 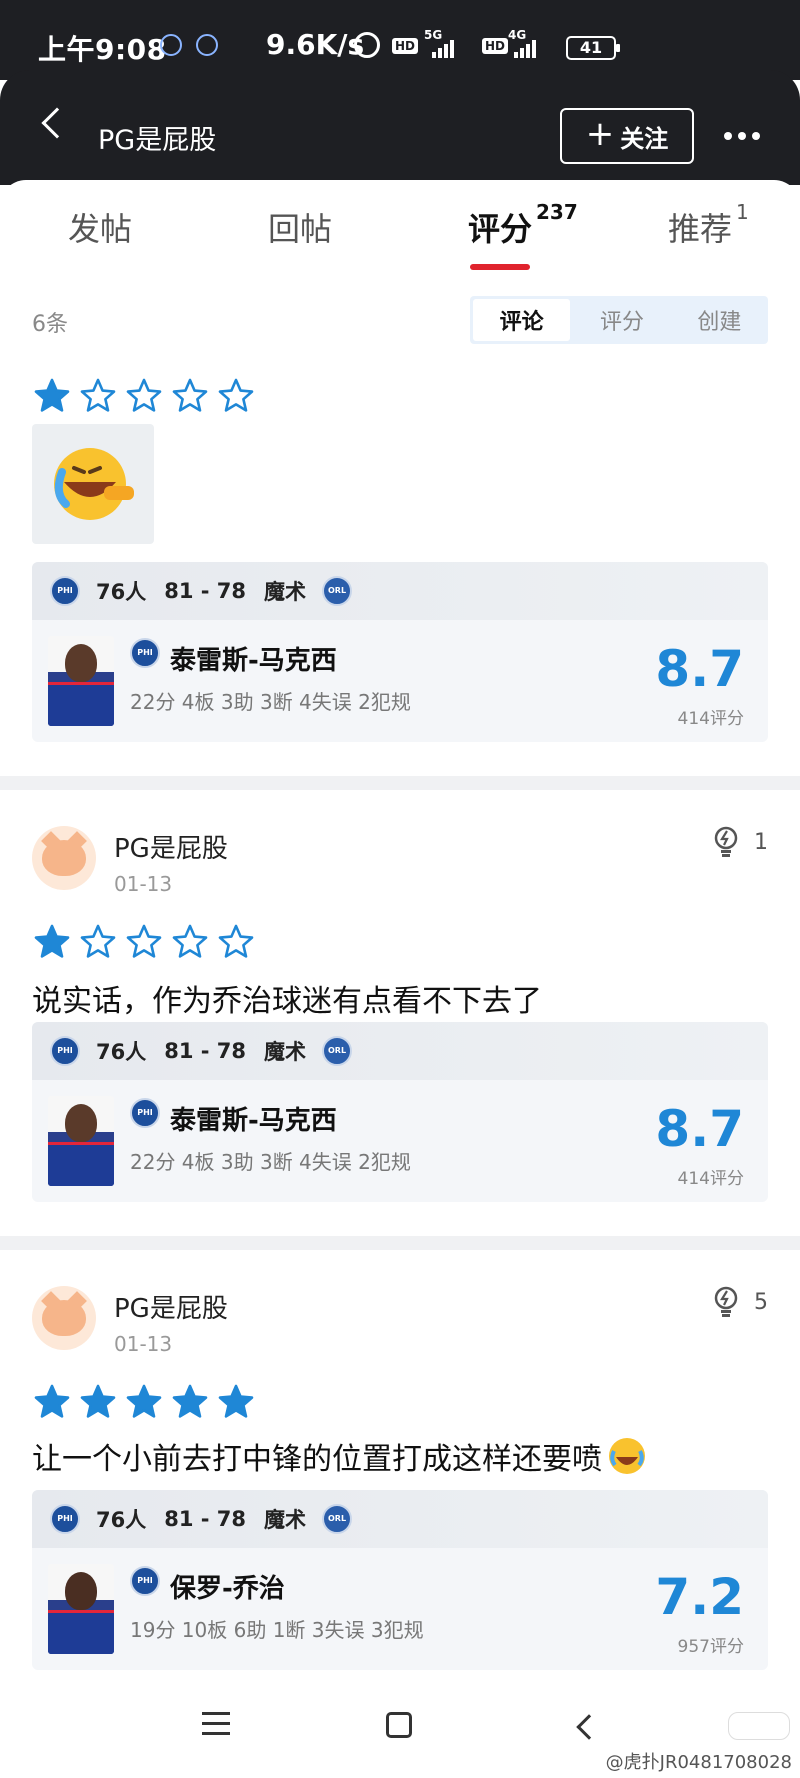 What do you see at coordinates (400, 127) in the screenshot?
I see `profile-header: PG是屁股 + 关注` at bounding box center [400, 127].